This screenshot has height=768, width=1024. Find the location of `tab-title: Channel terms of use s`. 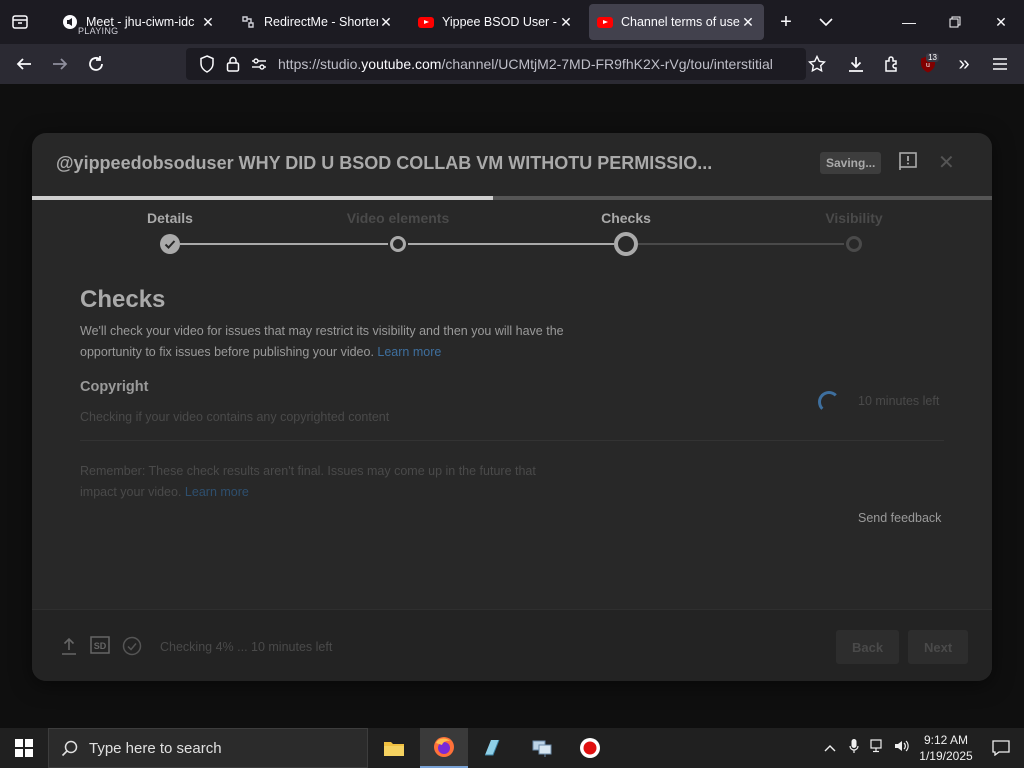

tab-title: Channel terms of use s is located at coordinates (680, 22).